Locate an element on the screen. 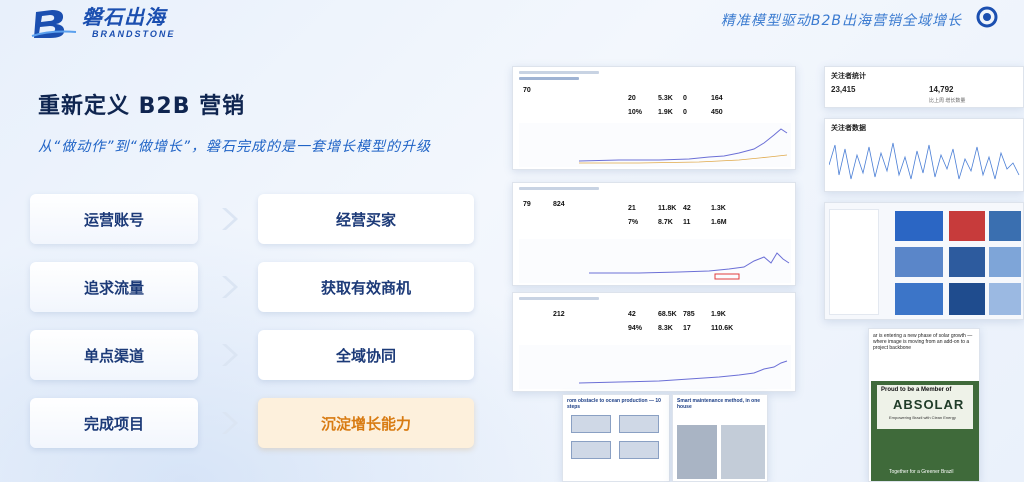 The height and width of the screenshot is (482, 1024). kpi-value: 1.6M is located at coordinates (719, 222).